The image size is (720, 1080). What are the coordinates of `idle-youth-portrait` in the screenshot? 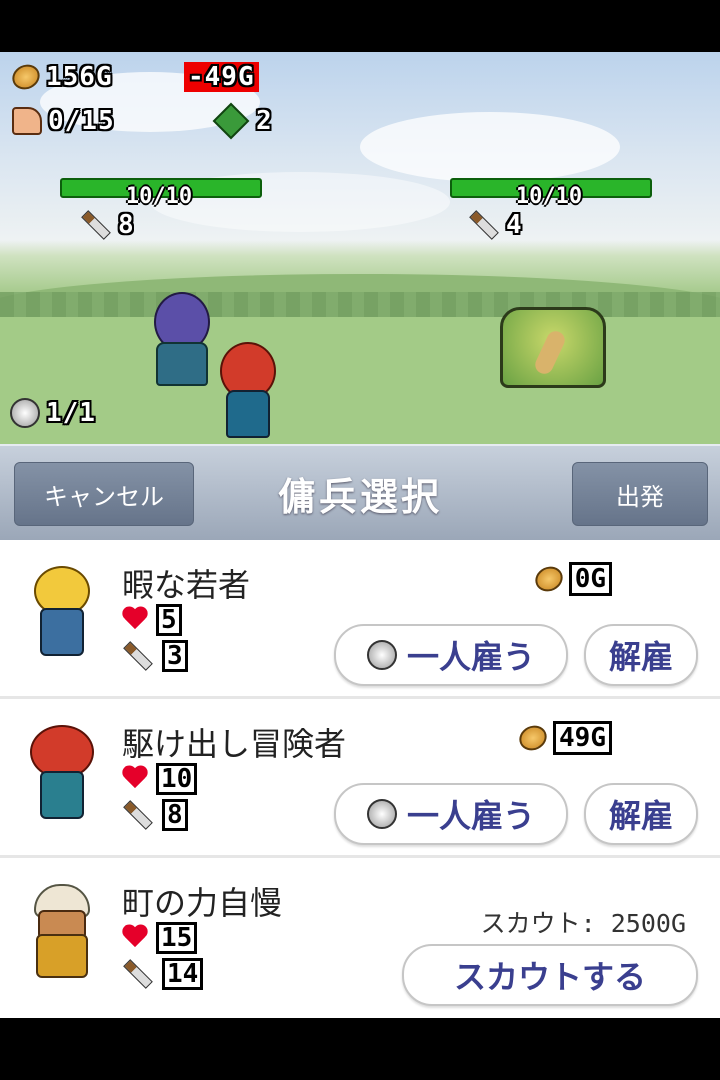 It's located at (61, 614).